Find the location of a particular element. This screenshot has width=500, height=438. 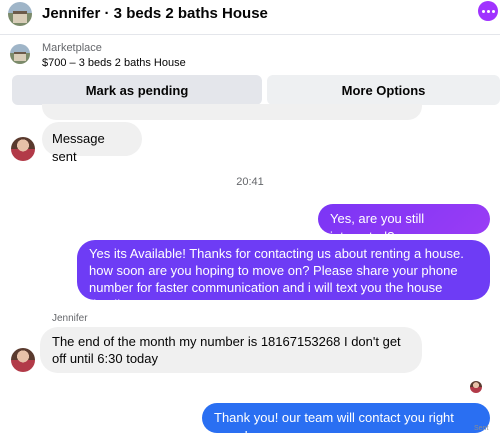

sent-status: Sent is located at coordinates (481, 428).